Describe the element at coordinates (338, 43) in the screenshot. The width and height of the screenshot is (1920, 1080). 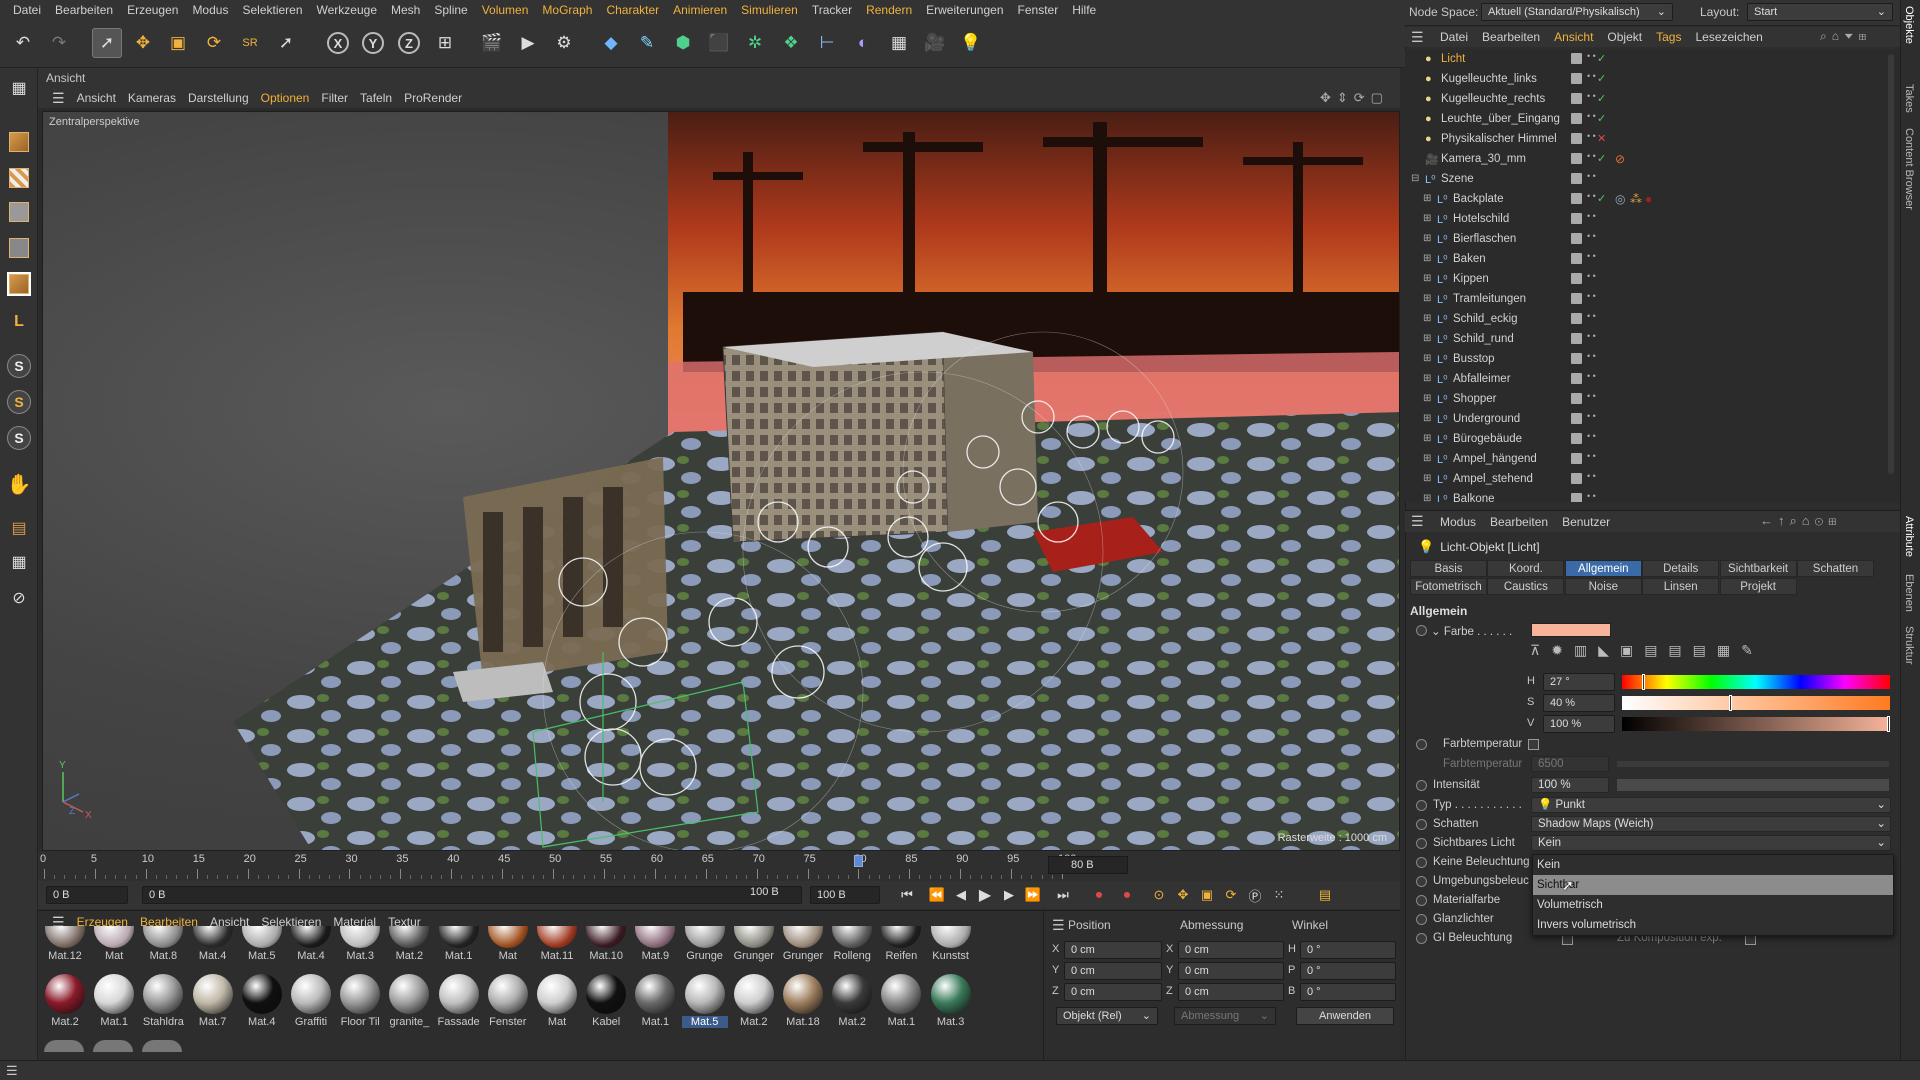
I see `x-axis-lock-icon: X` at that location.